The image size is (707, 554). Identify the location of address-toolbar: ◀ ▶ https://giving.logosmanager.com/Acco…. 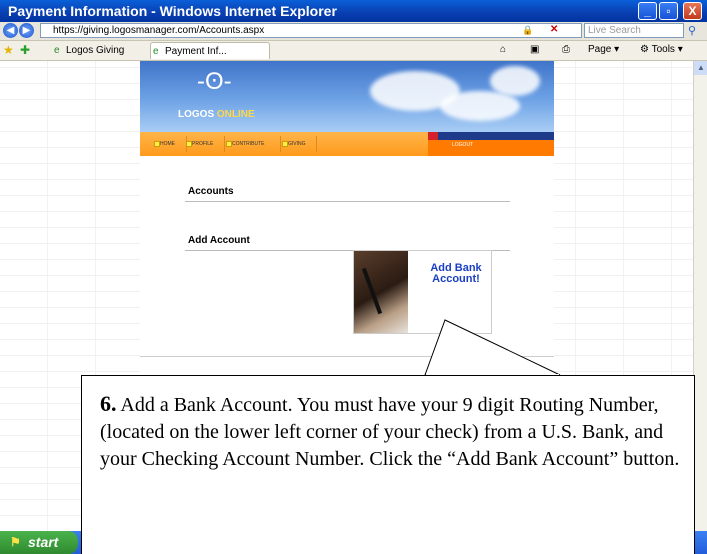
(353, 31).